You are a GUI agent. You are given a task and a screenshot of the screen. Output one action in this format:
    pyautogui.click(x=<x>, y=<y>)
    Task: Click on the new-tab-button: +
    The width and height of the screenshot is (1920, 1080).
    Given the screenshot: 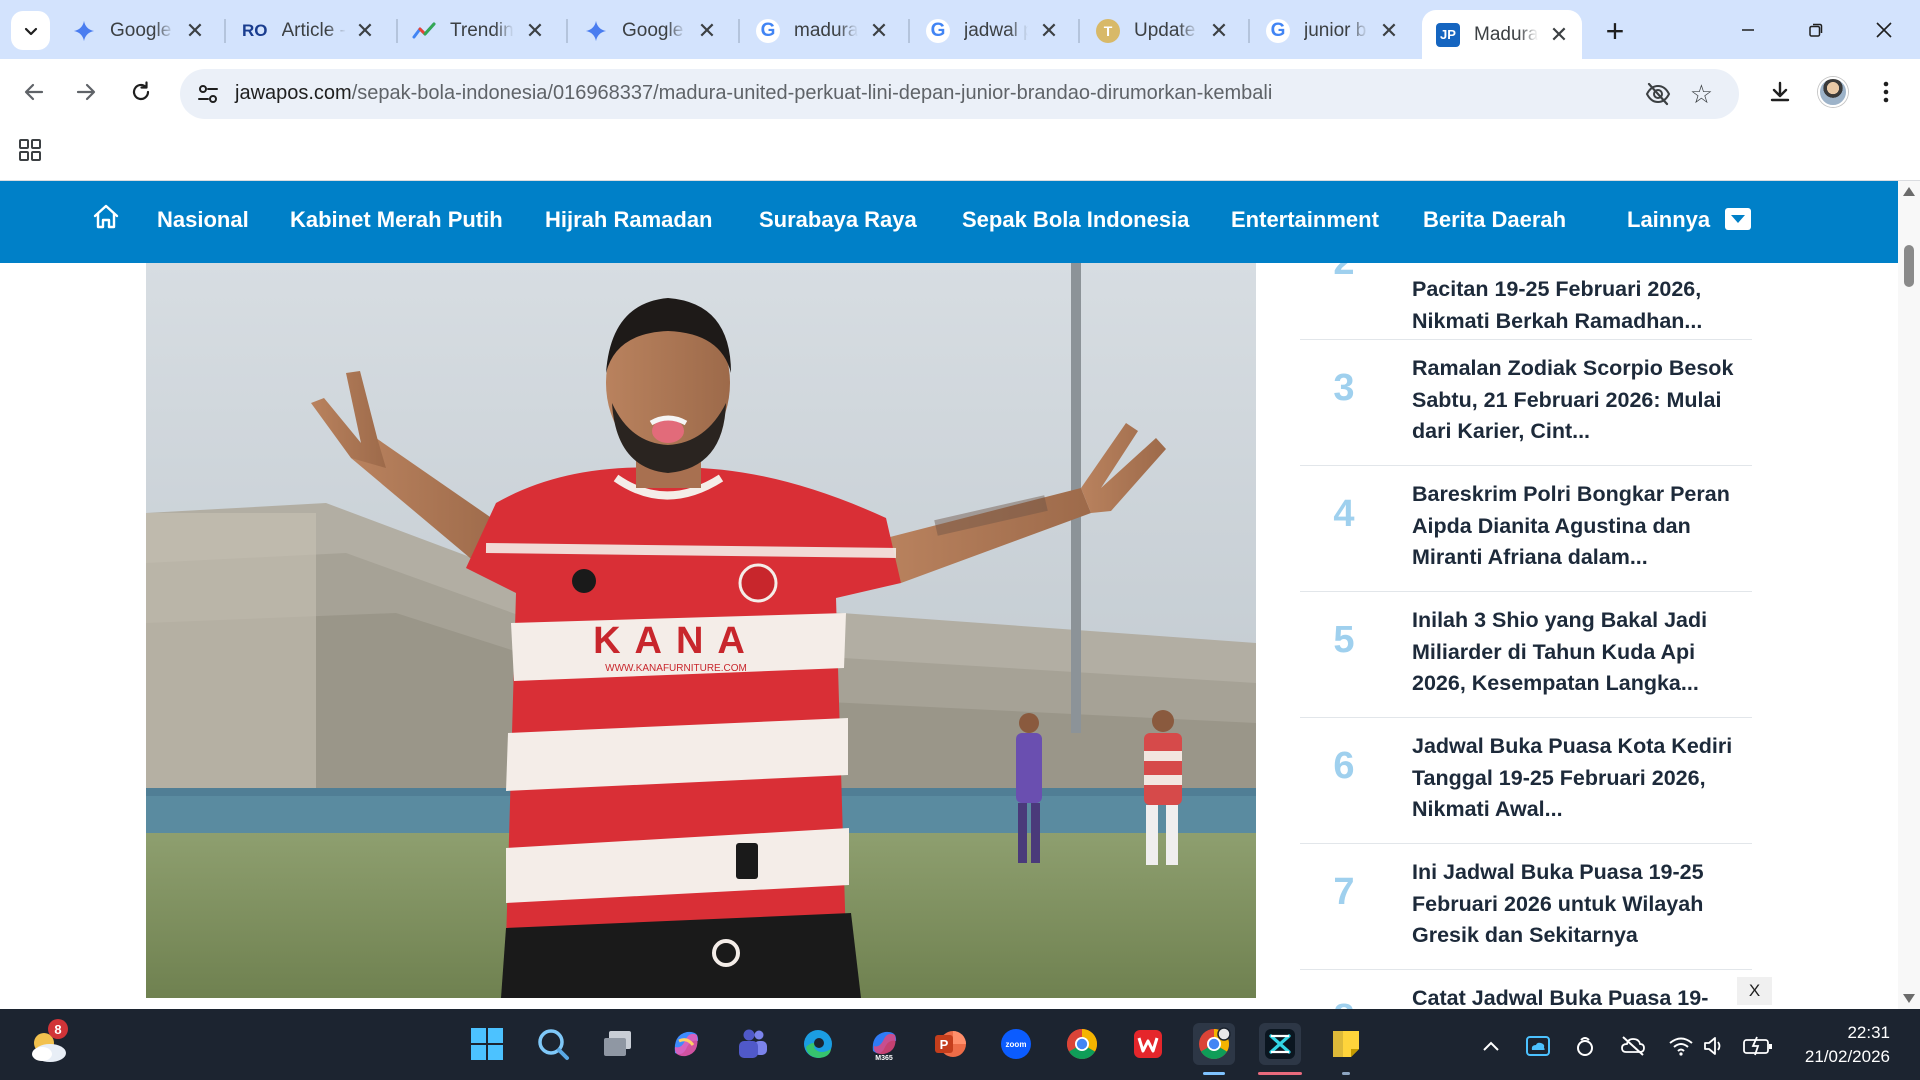 What is the action you would take?
    pyautogui.click(x=1615, y=31)
    